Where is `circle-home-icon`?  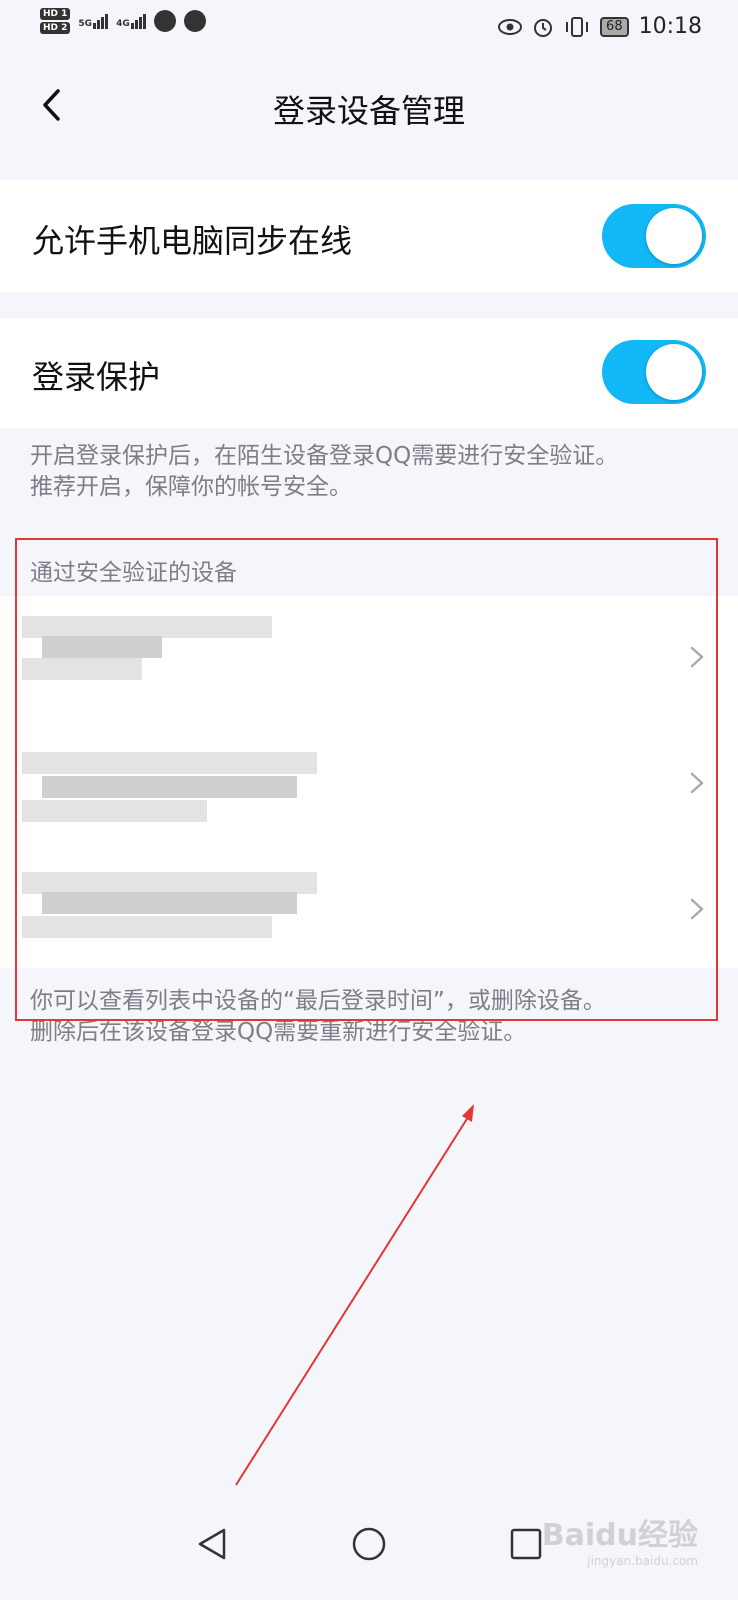
circle-home-icon is located at coordinates (369, 1544).